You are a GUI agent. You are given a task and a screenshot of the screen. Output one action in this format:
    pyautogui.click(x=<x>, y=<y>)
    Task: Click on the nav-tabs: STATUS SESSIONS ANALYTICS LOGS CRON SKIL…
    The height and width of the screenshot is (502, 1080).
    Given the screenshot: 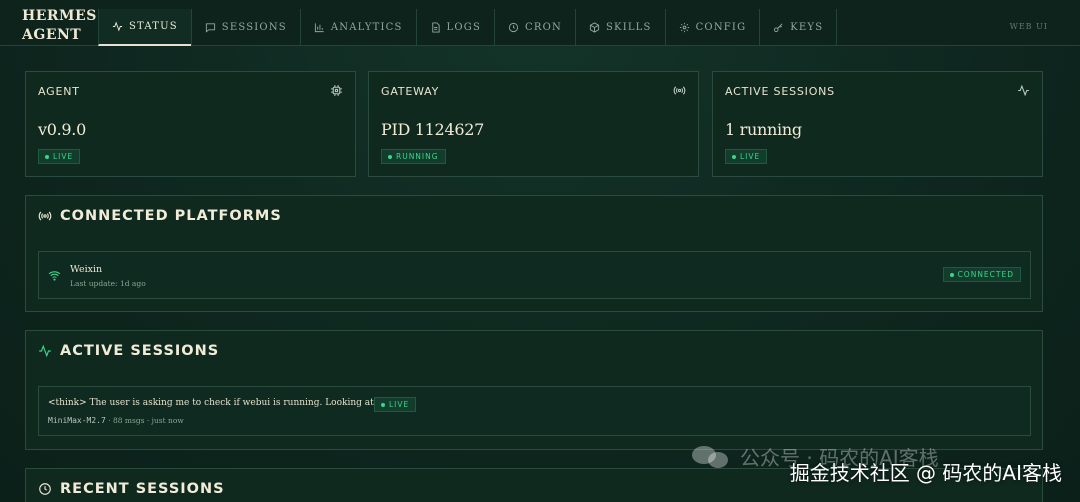 What is the action you would take?
    pyautogui.click(x=468, y=27)
    